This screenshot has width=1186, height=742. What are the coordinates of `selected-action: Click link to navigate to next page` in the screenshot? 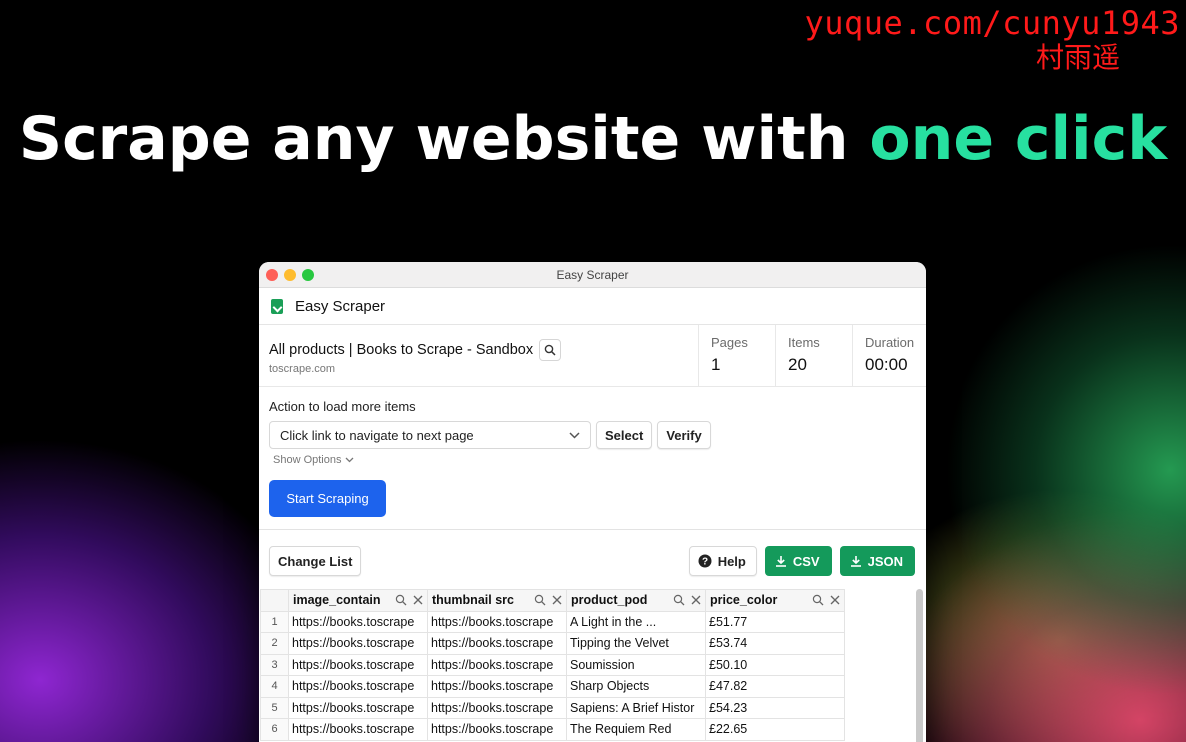 It's located at (377, 435).